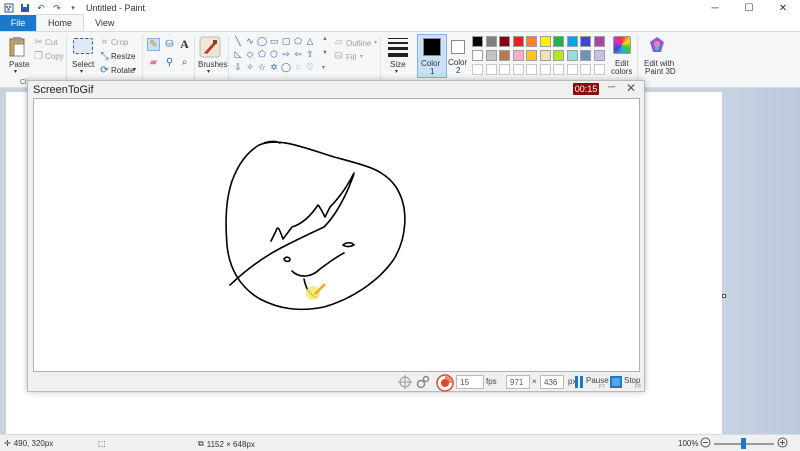 The height and width of the screenshot is (451, 800). I want to click on select-button: Select, so click(83, 64).